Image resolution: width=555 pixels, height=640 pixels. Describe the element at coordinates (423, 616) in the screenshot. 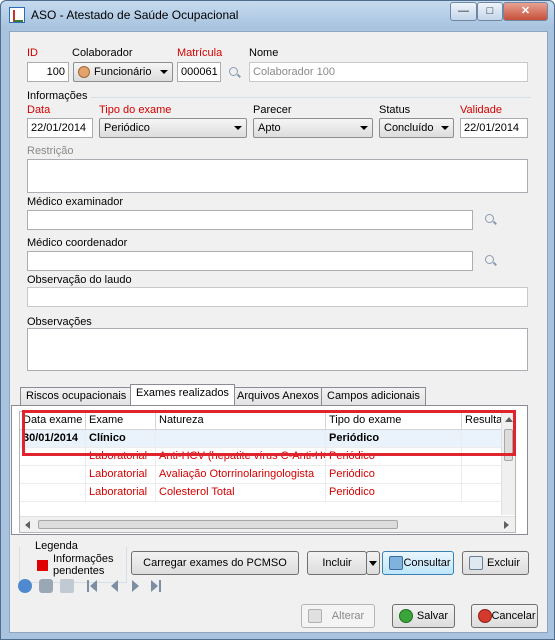

I see `salvar-button: Salvar` at that location.